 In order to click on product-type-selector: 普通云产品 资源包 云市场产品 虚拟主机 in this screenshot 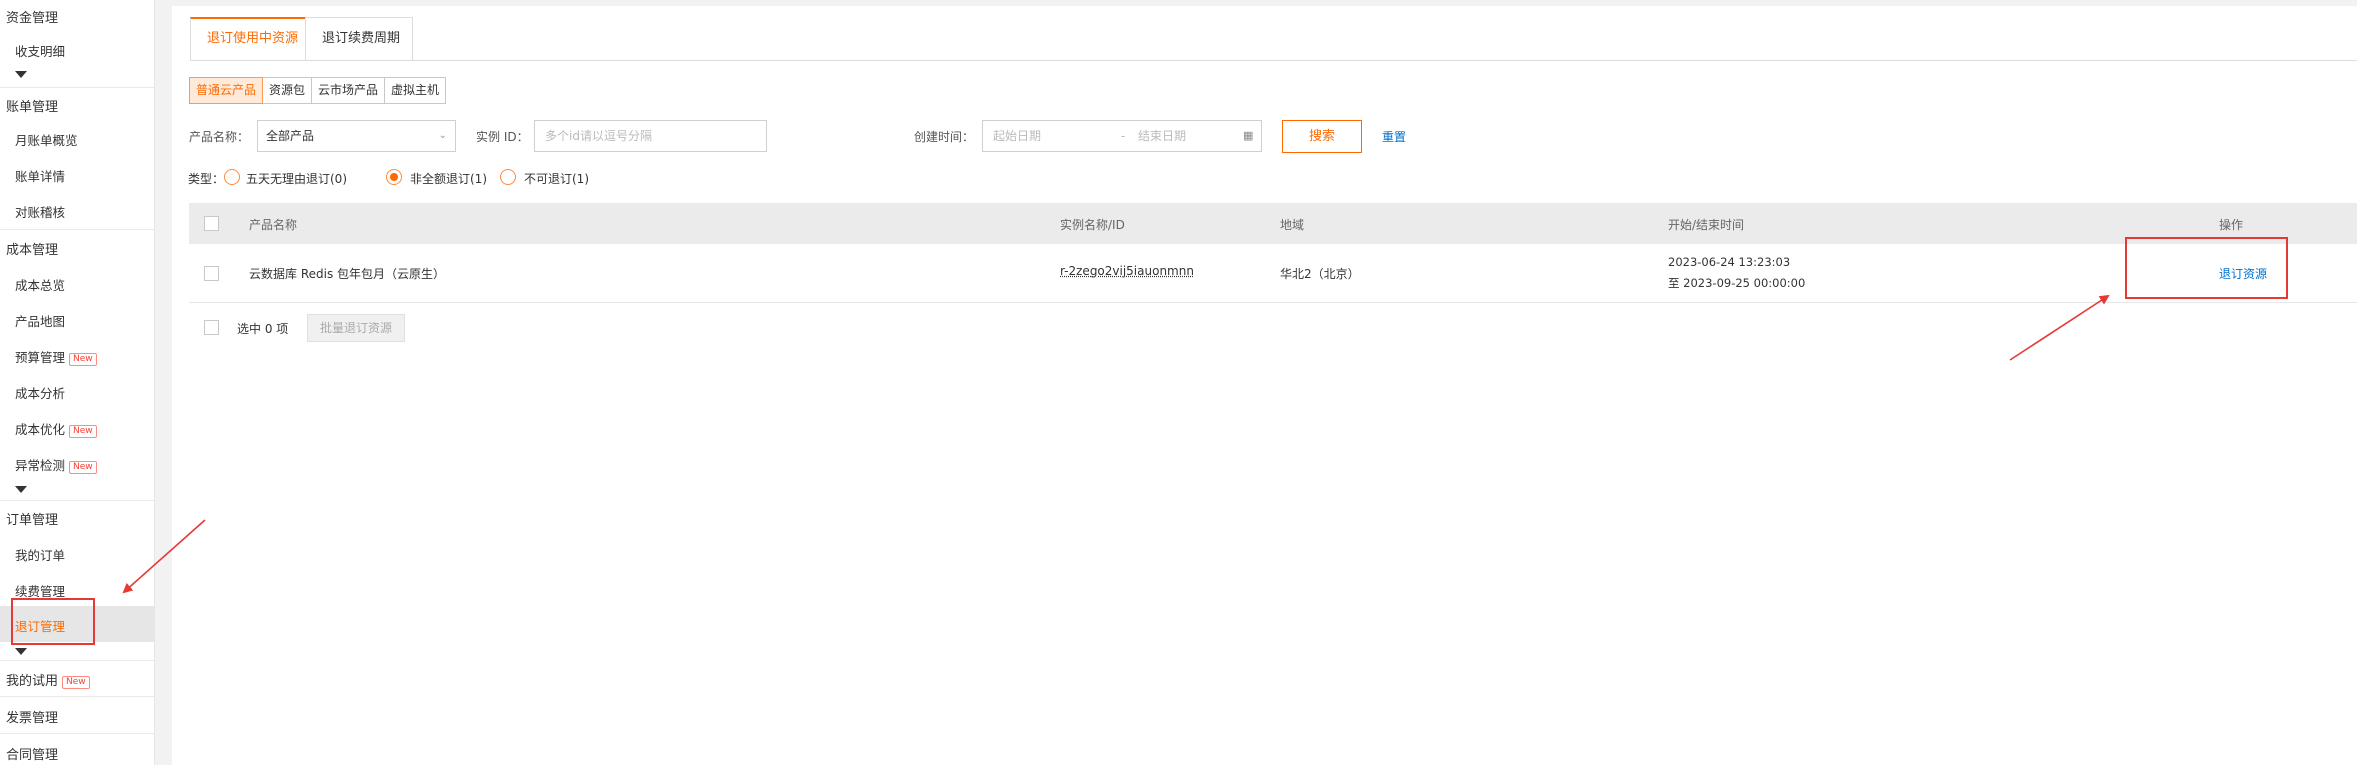, I will do `click(318, 90)`.